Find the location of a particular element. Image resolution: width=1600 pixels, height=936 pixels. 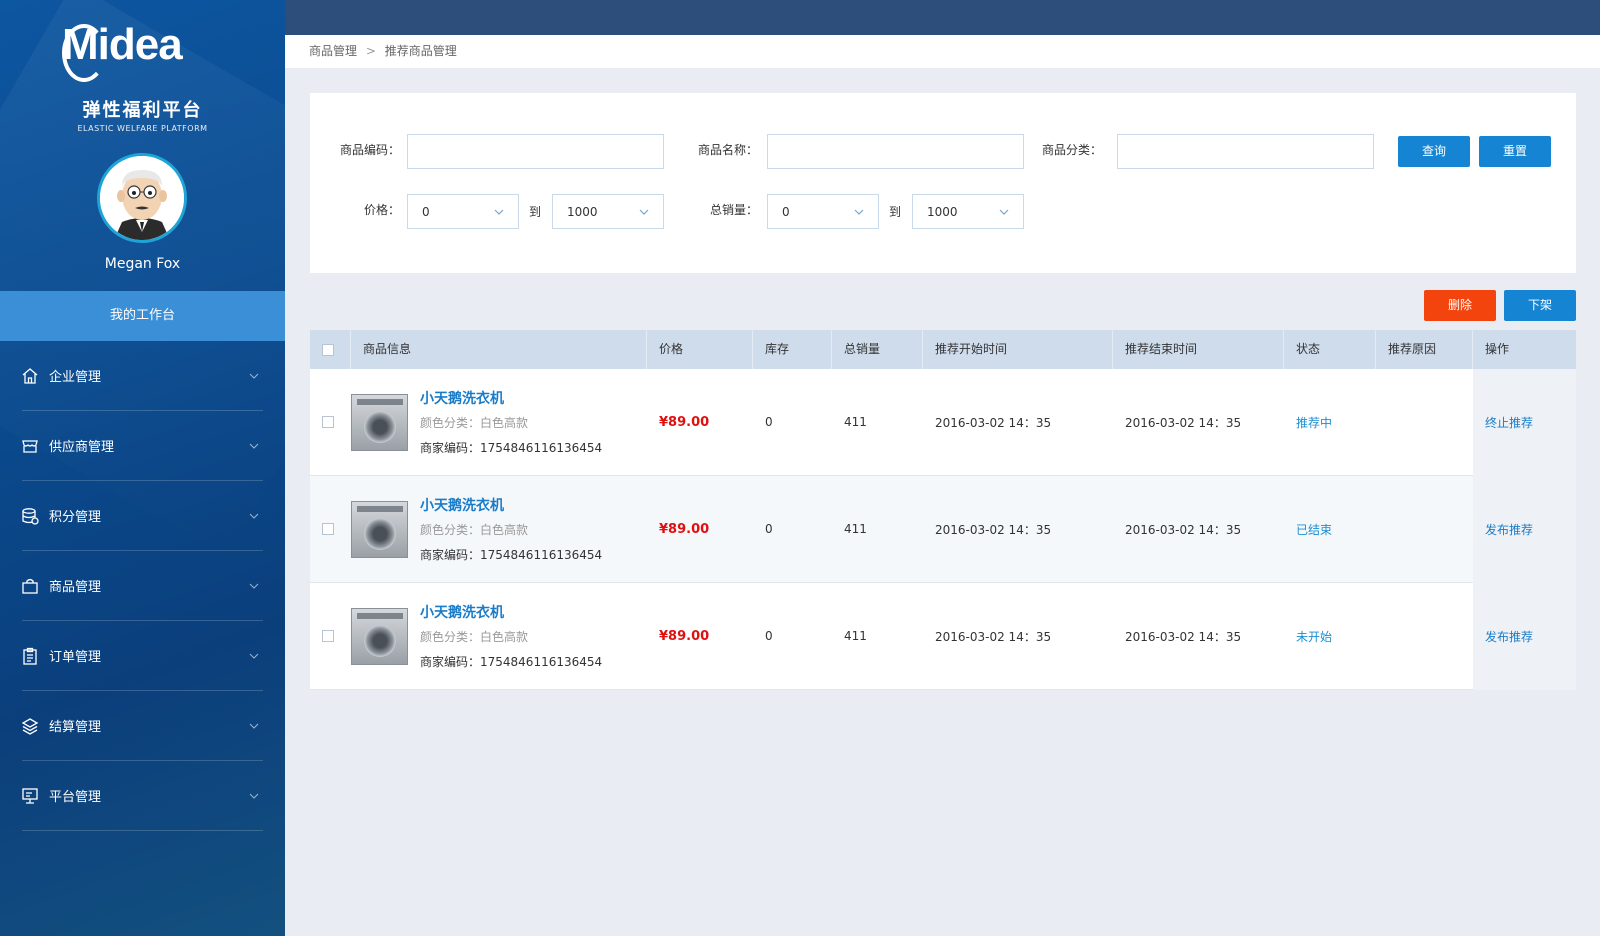

avatar-illustration is located at coordinates (142, 198).